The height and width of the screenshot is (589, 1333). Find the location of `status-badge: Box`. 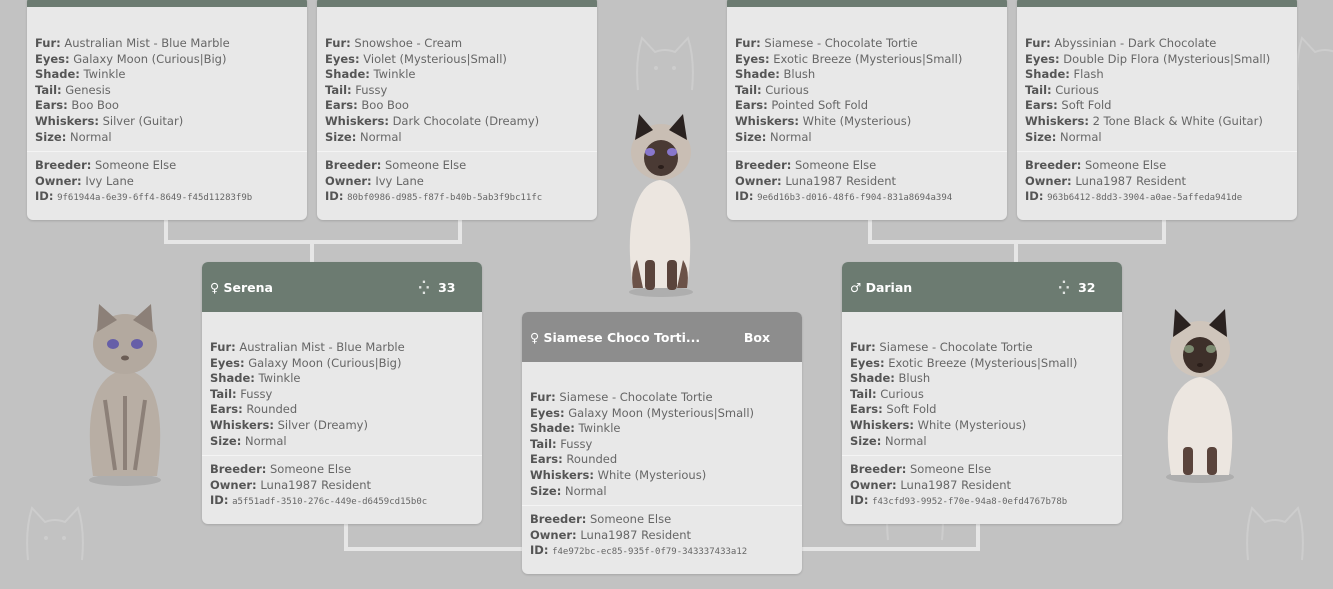

status-badge: Box is located at coordinates (757, 337).